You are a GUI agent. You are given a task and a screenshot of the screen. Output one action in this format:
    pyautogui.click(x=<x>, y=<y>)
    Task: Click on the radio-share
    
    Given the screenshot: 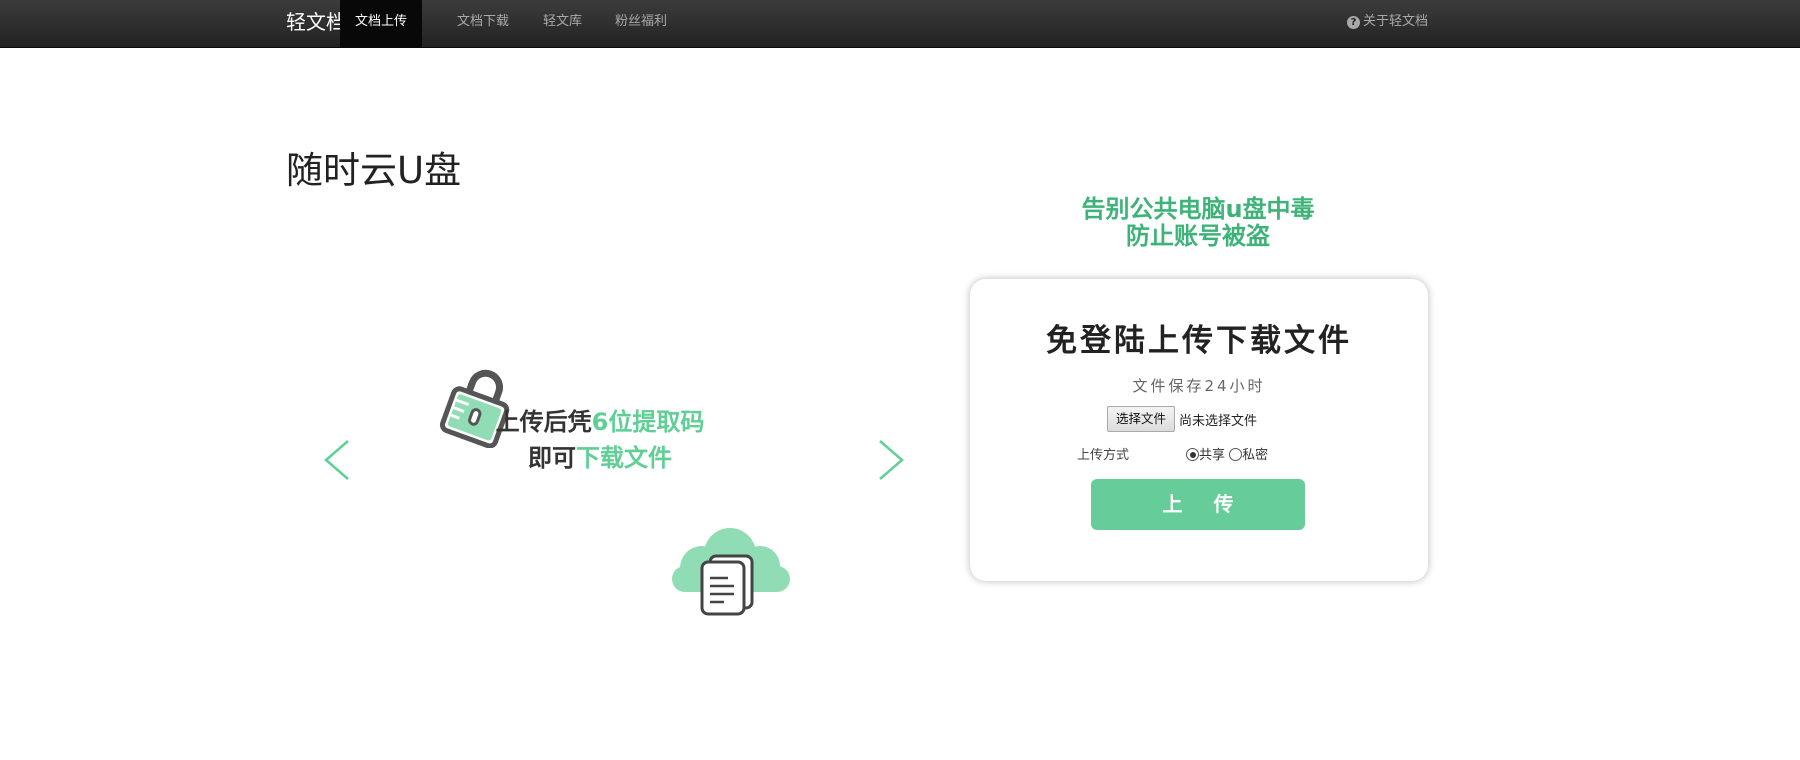 What is the action you would take?
    pyautogui.click(x=1192, y=454)
    